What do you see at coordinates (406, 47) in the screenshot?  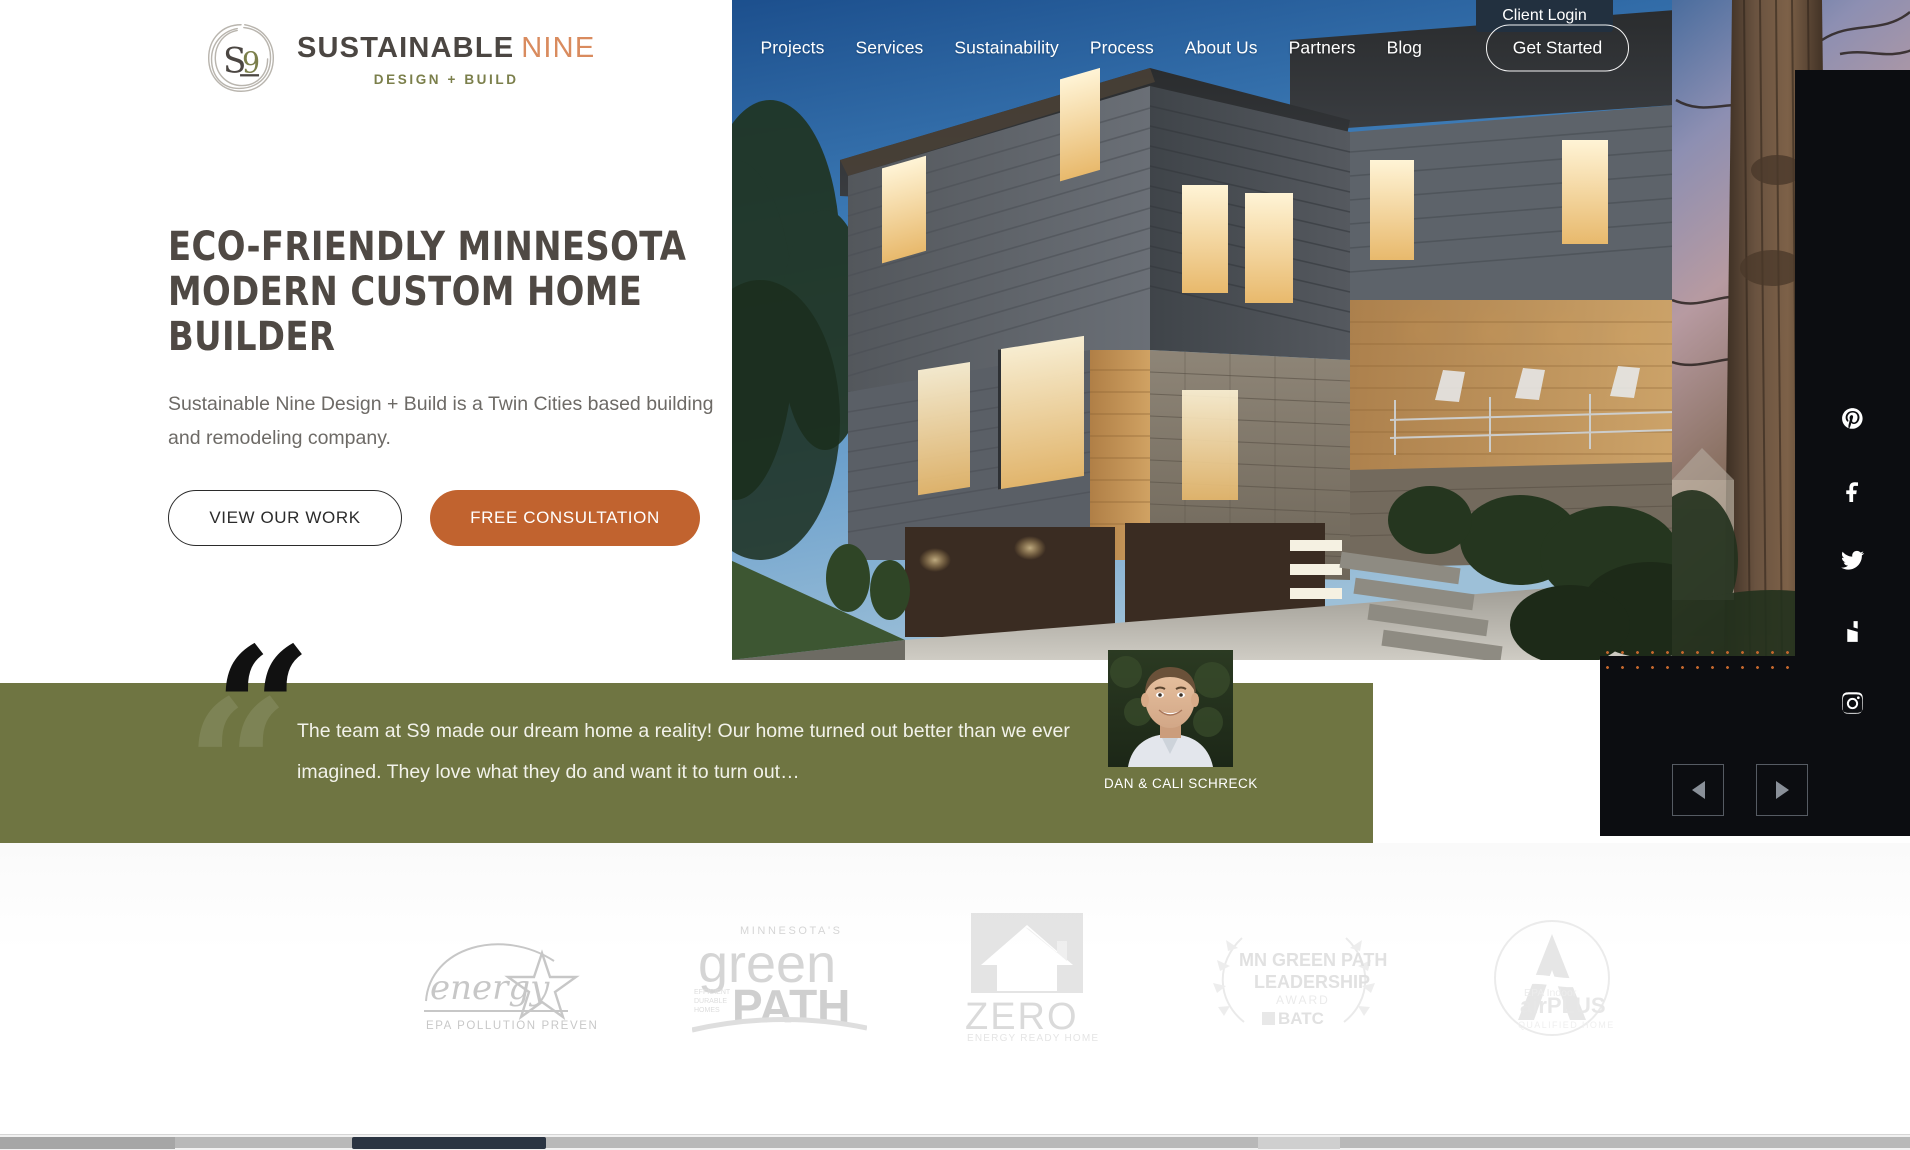 I see `logo-word-sustainable: SUSTAINABLE` at bounding box center [406, 47].